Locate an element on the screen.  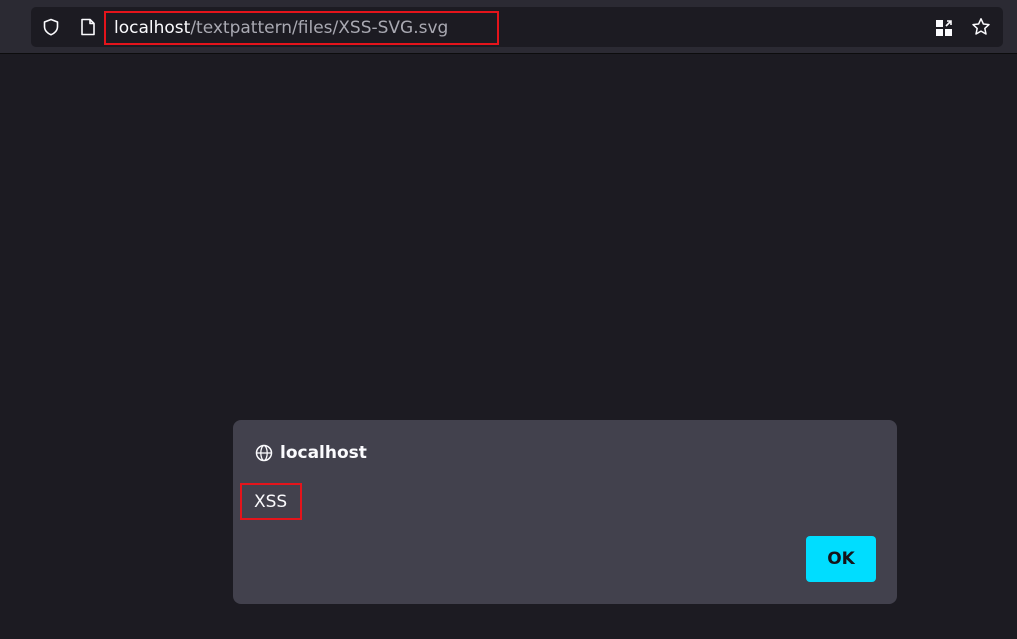
dialog-message: XSS is located at coordinates (271, 502).